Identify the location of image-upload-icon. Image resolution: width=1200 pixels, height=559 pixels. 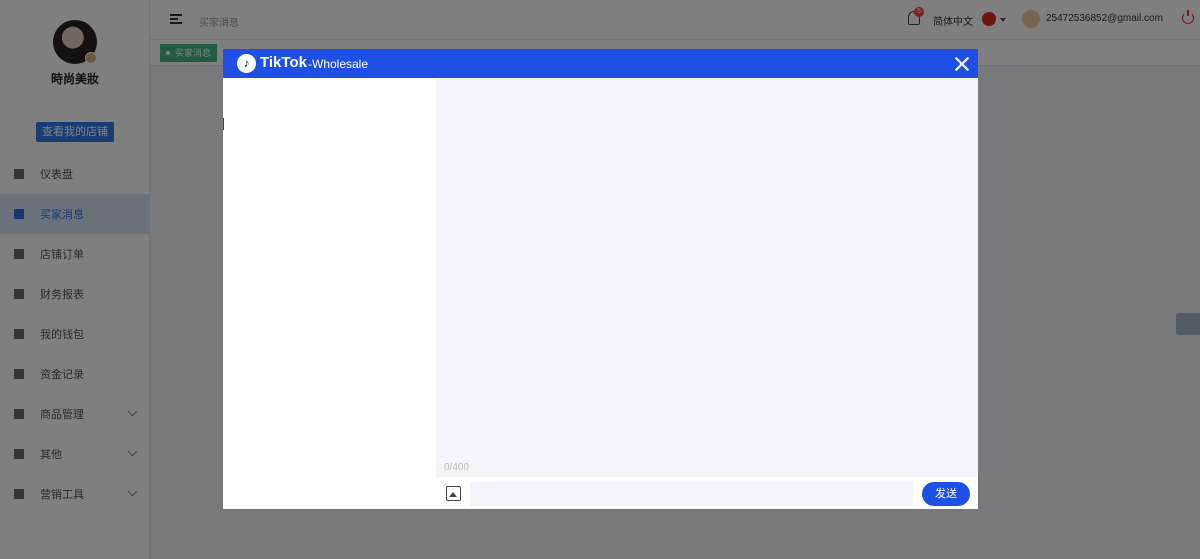
(453, 493).